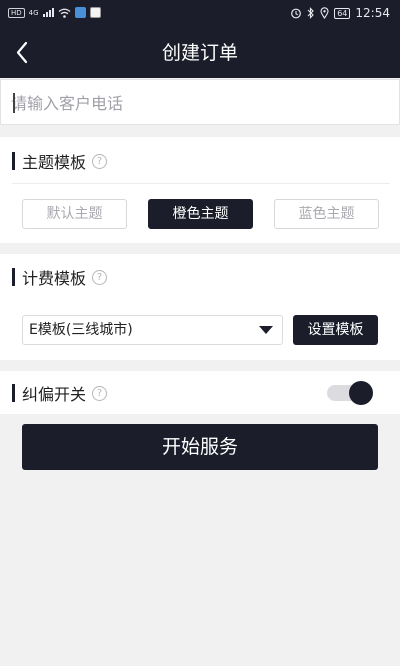  I want to click on back-button, so click(25, 53).